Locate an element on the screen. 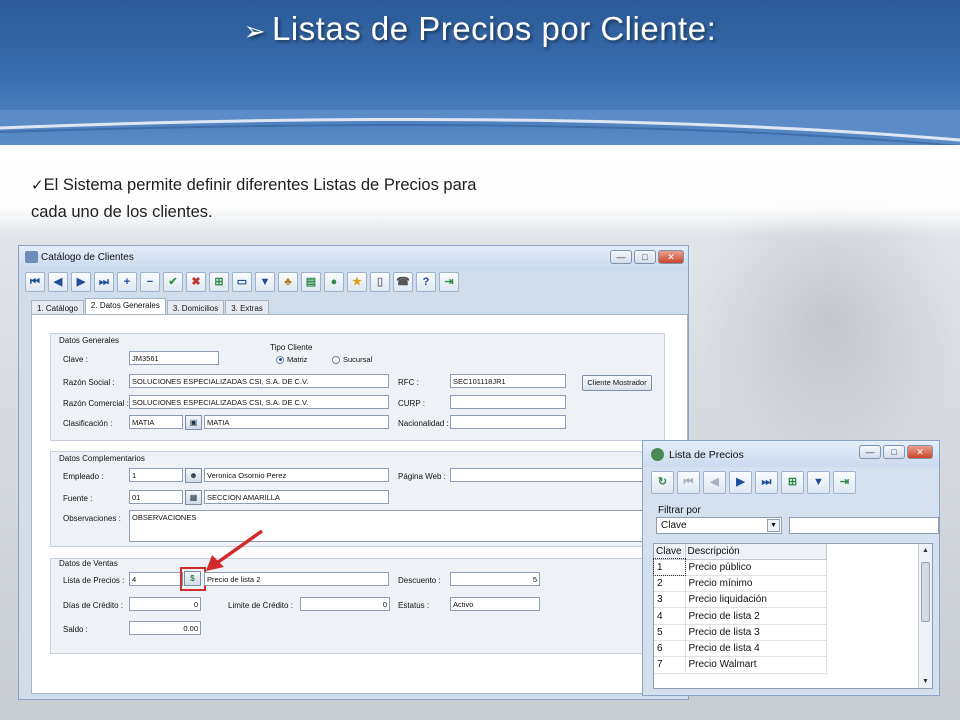 This screenshot has height=720, width=960. table-row: 4 Precio de lista 2 is located at coordinates (740, 616).